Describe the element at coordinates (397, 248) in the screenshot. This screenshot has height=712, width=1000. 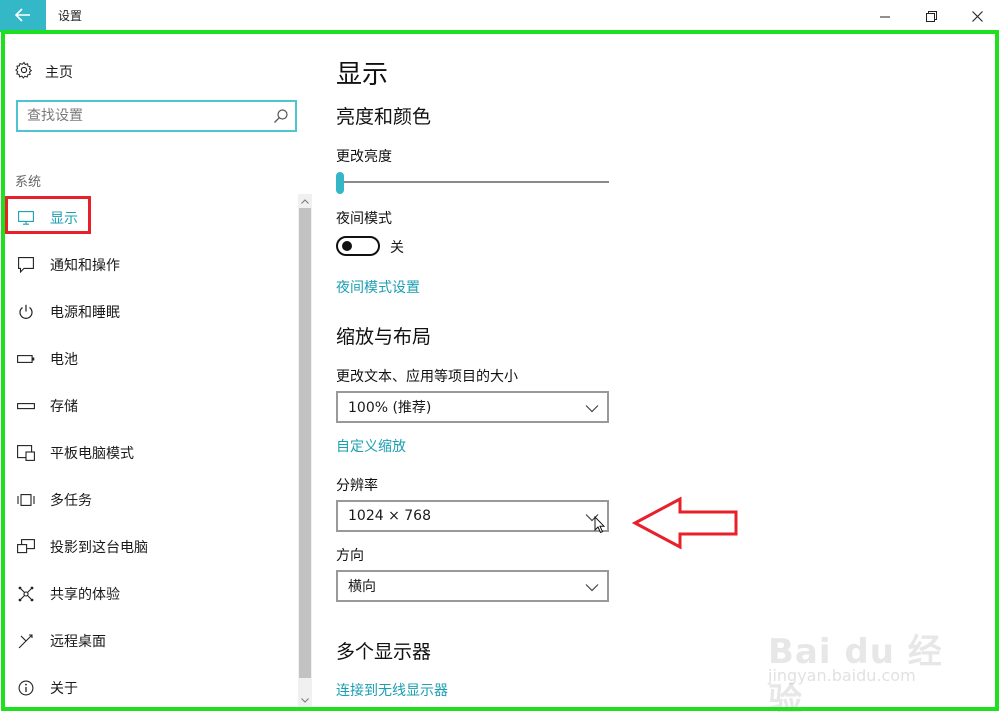
I see `night-mode-state: 关` at that location.